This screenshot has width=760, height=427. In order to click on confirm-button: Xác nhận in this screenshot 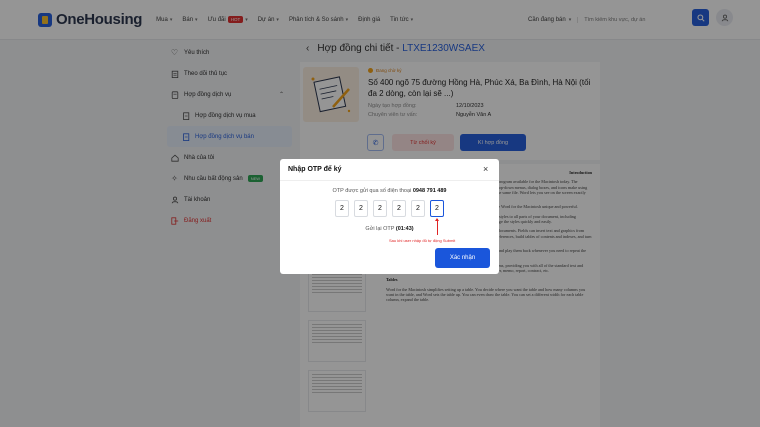, I will do `click(462, 258)`.